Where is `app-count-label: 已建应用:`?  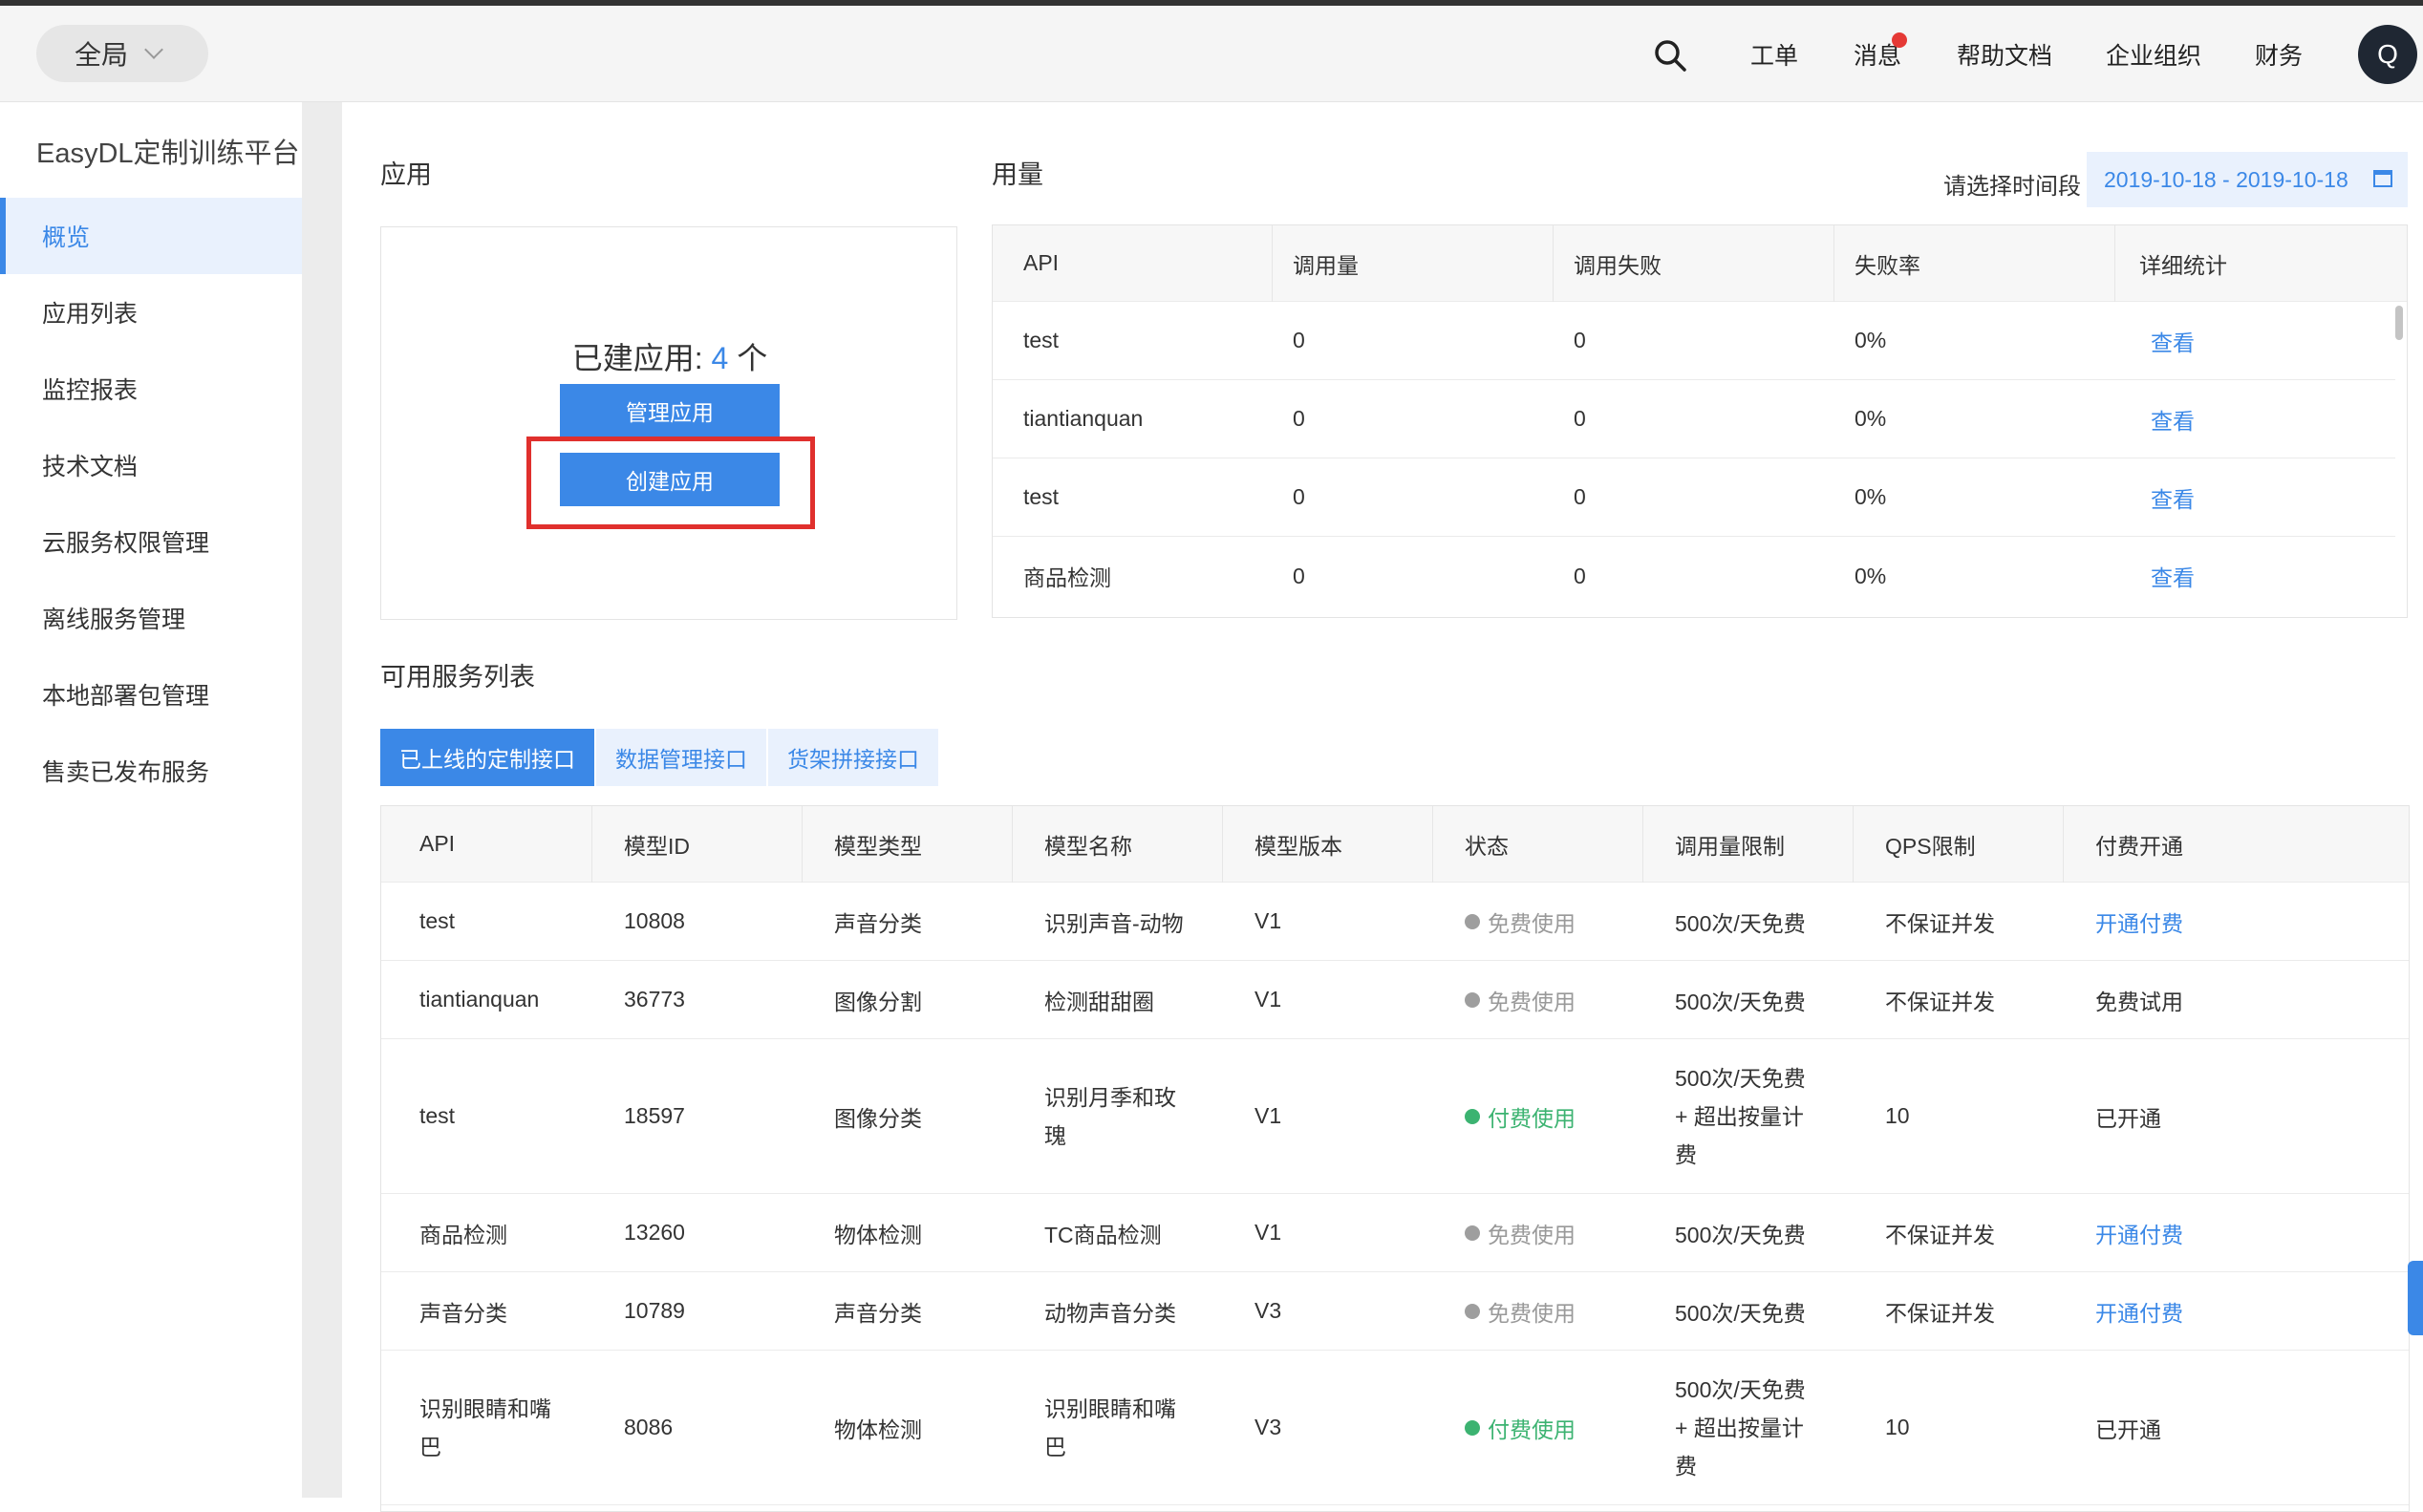 app-count-label: 已建应用: is located at coordinates (641, 358).